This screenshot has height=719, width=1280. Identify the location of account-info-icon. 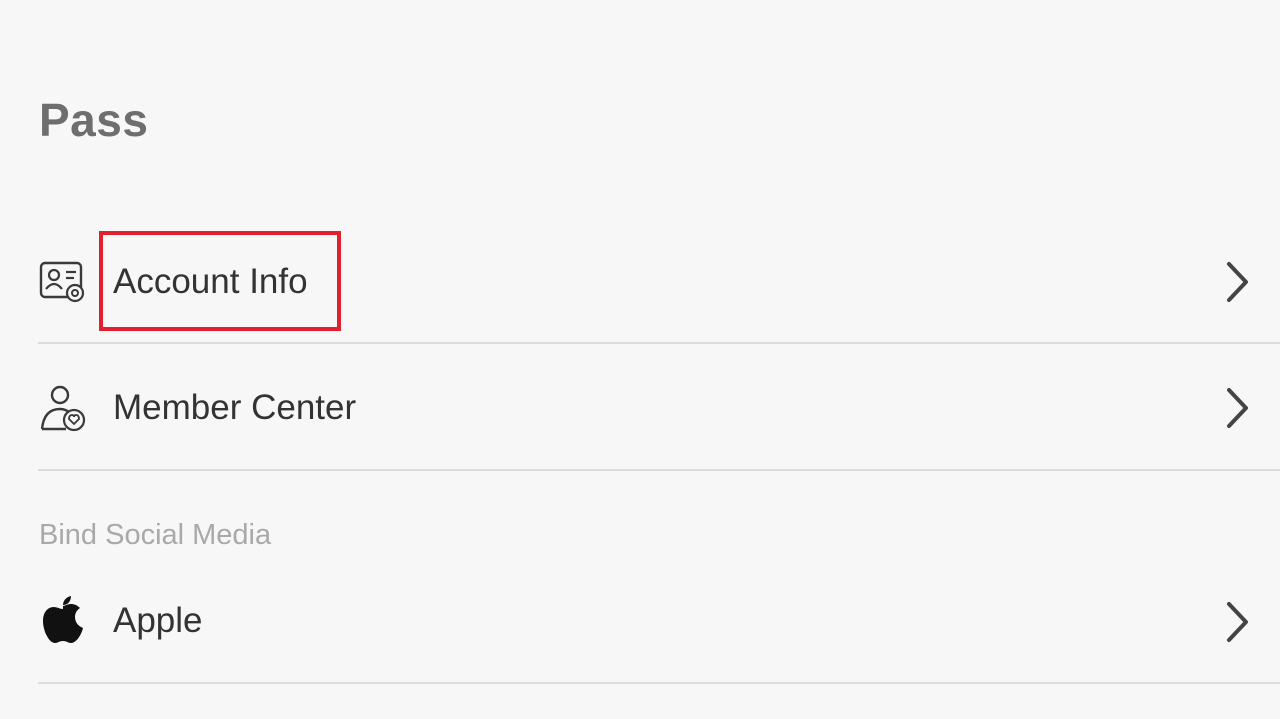
(63, 282).